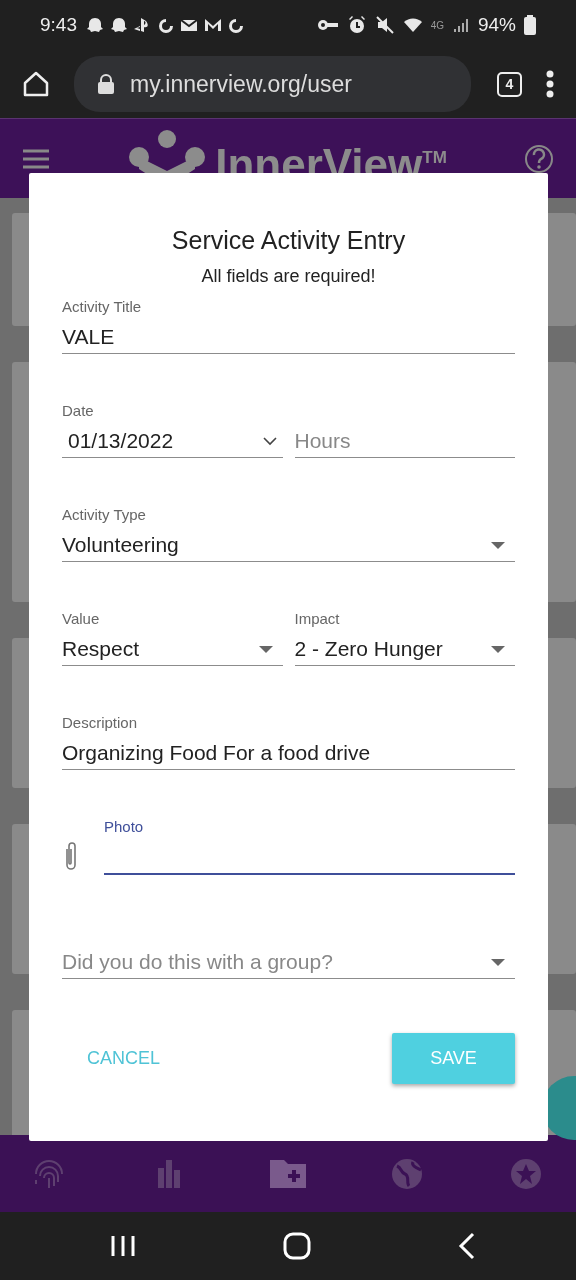 The image size is (576, 1280). What do you see at coordinates (496, 24) in the screenshot?
I see `battery-label: 94%` at bounding box center [496, 24].